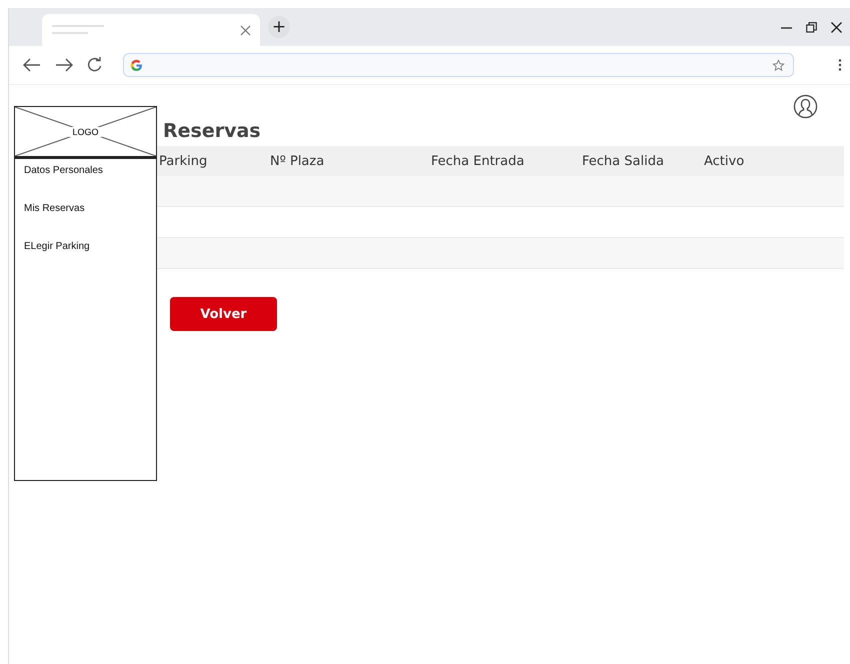  I want to click on google-icon, so click(136, 65).